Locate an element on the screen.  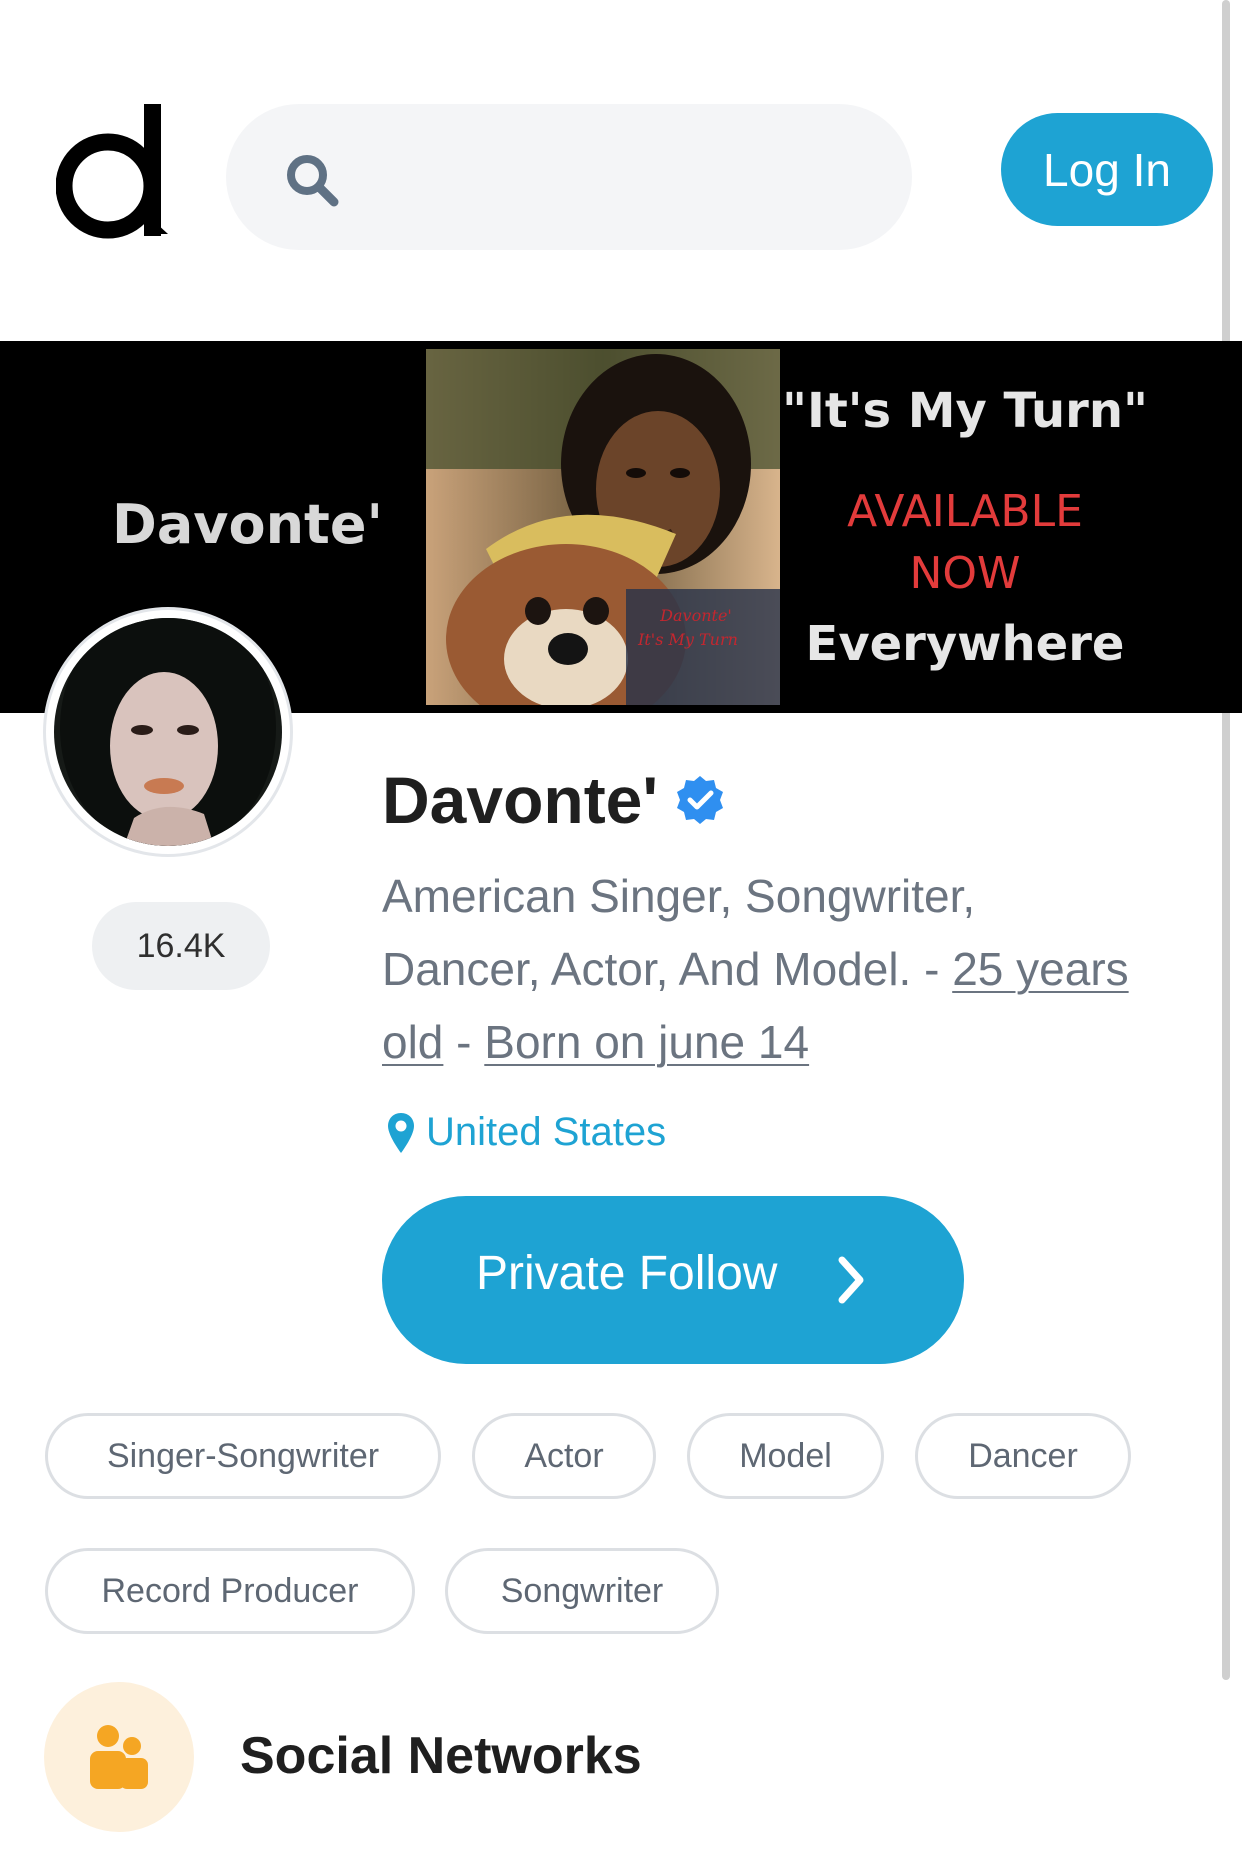
location-link: United States is located at coordinates (526, 1132).